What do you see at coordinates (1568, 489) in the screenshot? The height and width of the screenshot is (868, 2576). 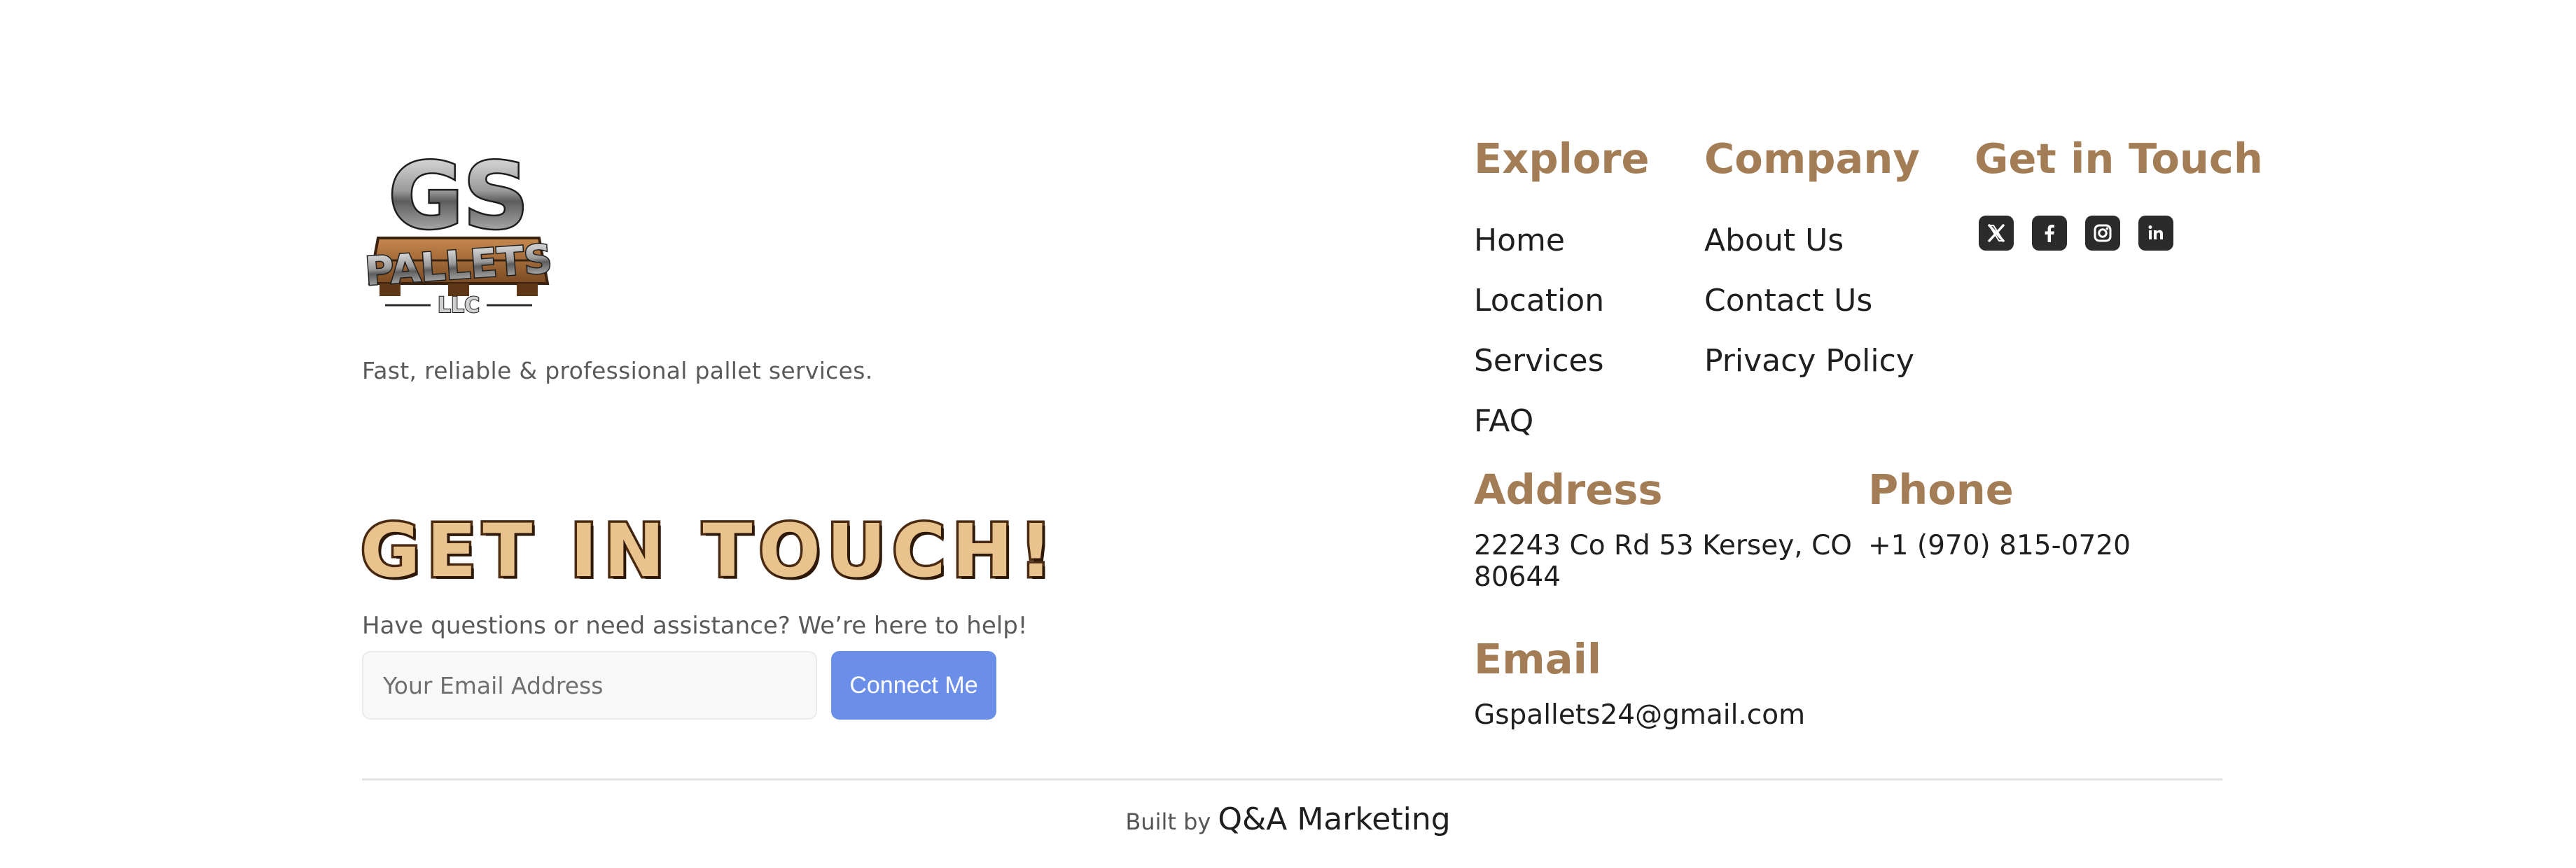 I see `address-heading: Address` at bounding box center [1568, 489].